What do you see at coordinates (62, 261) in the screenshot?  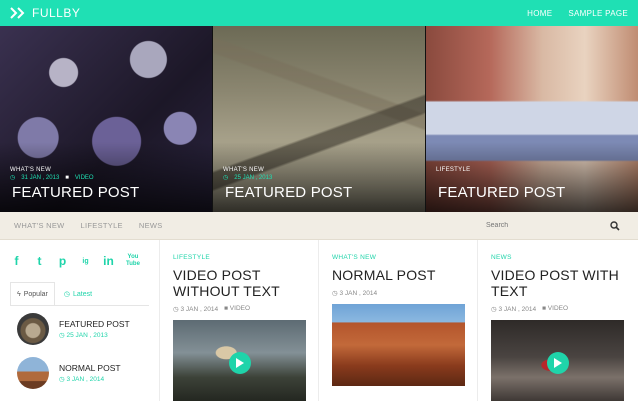 I see `pinterest-icon: p` at bounding box center [62, 261].